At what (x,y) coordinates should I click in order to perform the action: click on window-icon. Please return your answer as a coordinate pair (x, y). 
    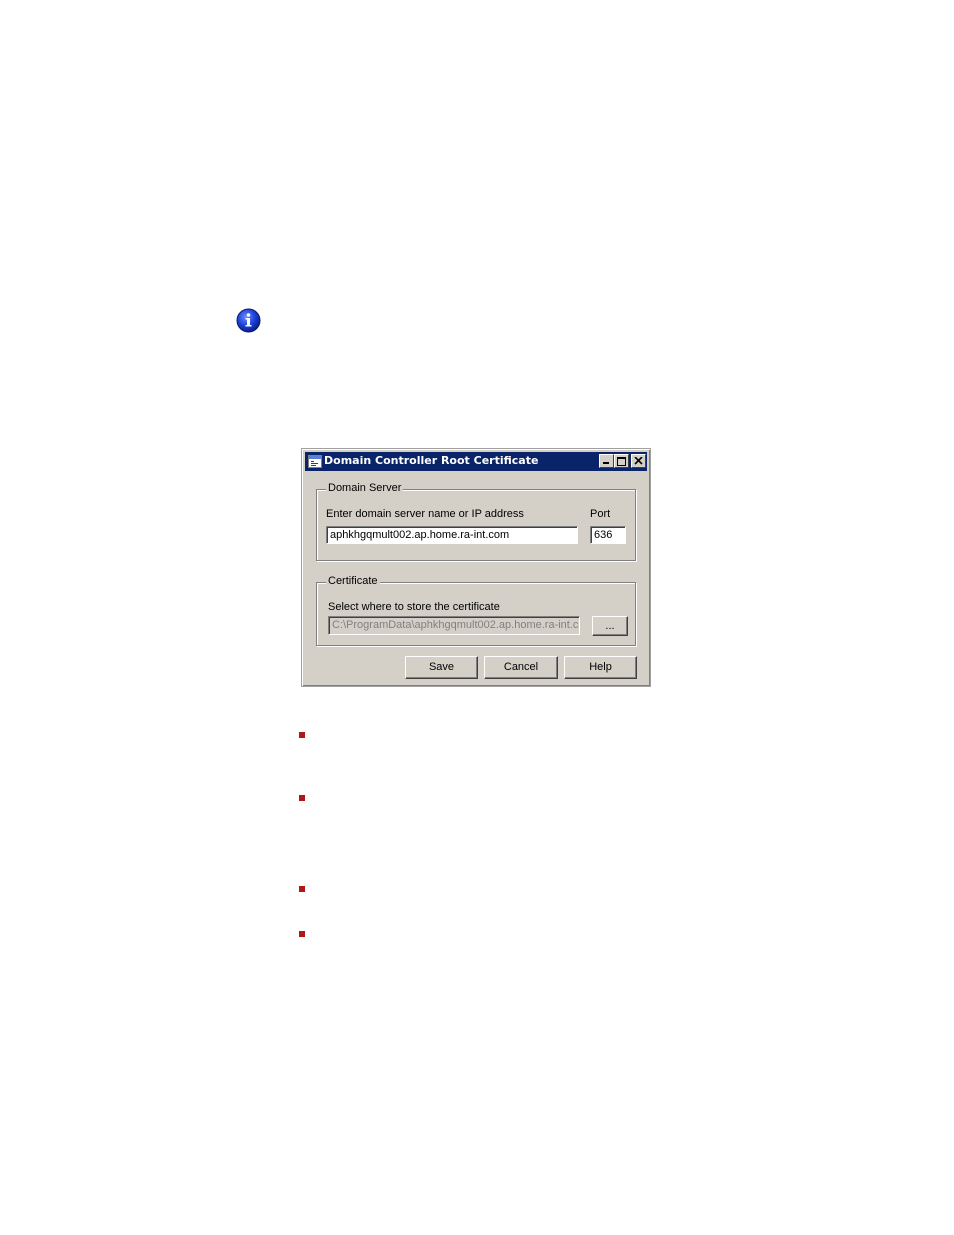
    Looking at the image, I should click on (315, 461).